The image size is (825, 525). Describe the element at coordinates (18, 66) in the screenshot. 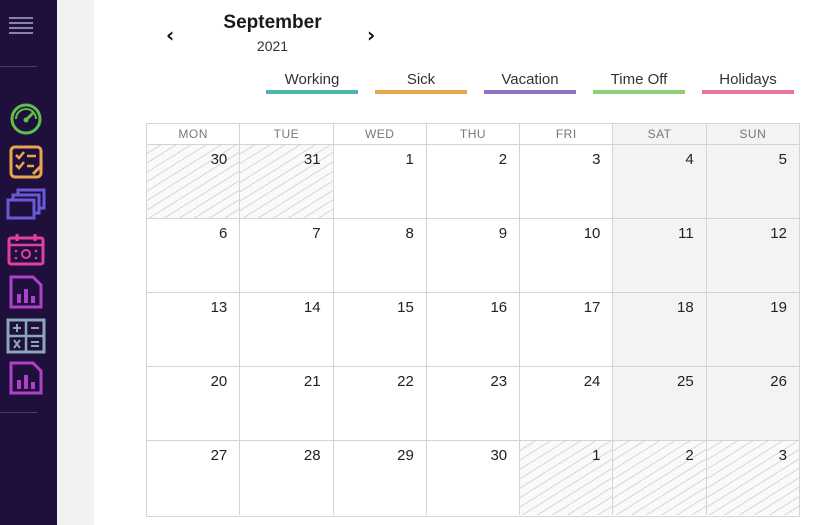

I see `sidebar-divider` at that location.